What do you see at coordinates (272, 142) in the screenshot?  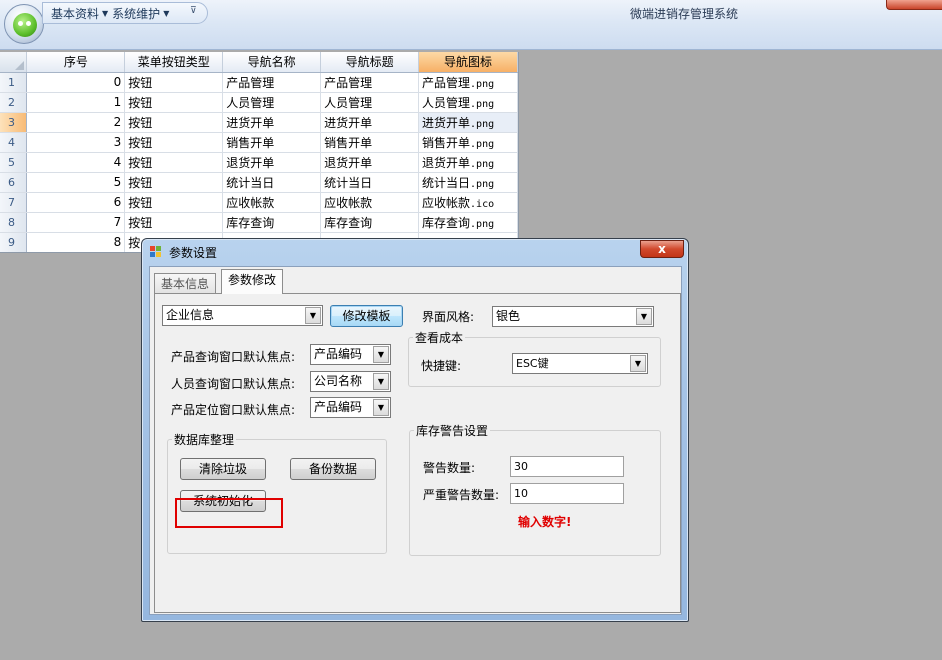 I see `cell-nav-name: 销售开单` at bounding box center [272, 142].